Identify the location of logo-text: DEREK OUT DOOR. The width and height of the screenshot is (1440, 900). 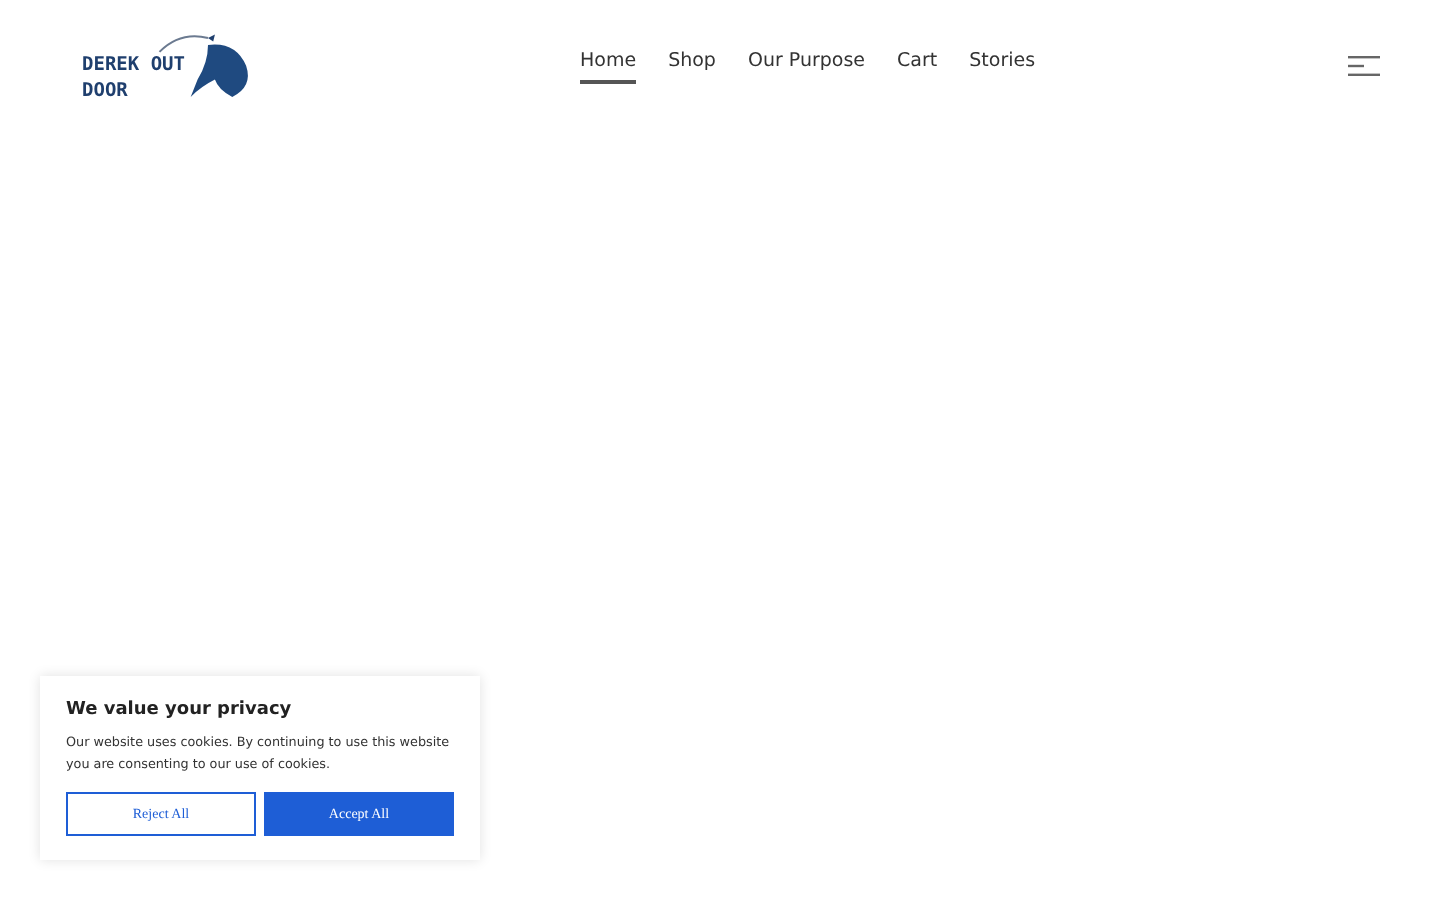
(133, 78).